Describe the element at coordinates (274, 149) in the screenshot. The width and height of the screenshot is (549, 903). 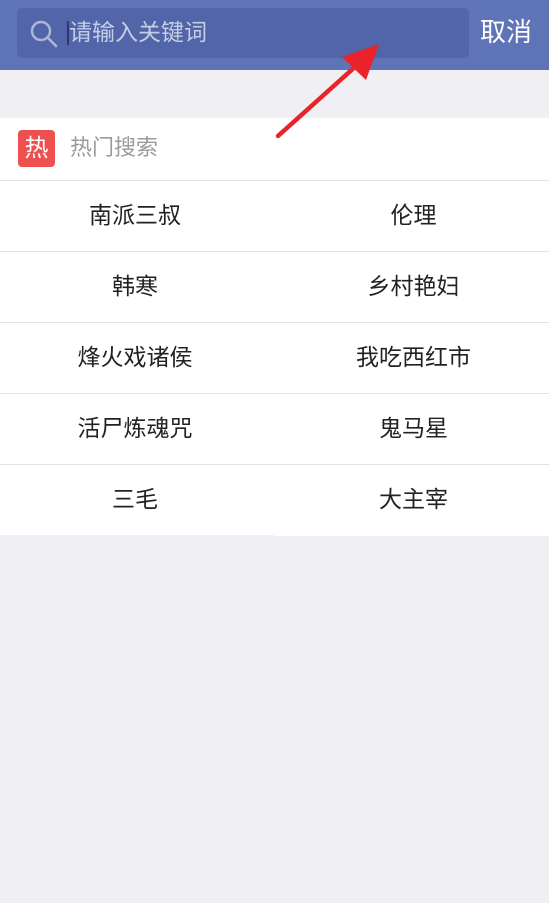
I see `hot-search-header: 热 热门搜索` at that location.